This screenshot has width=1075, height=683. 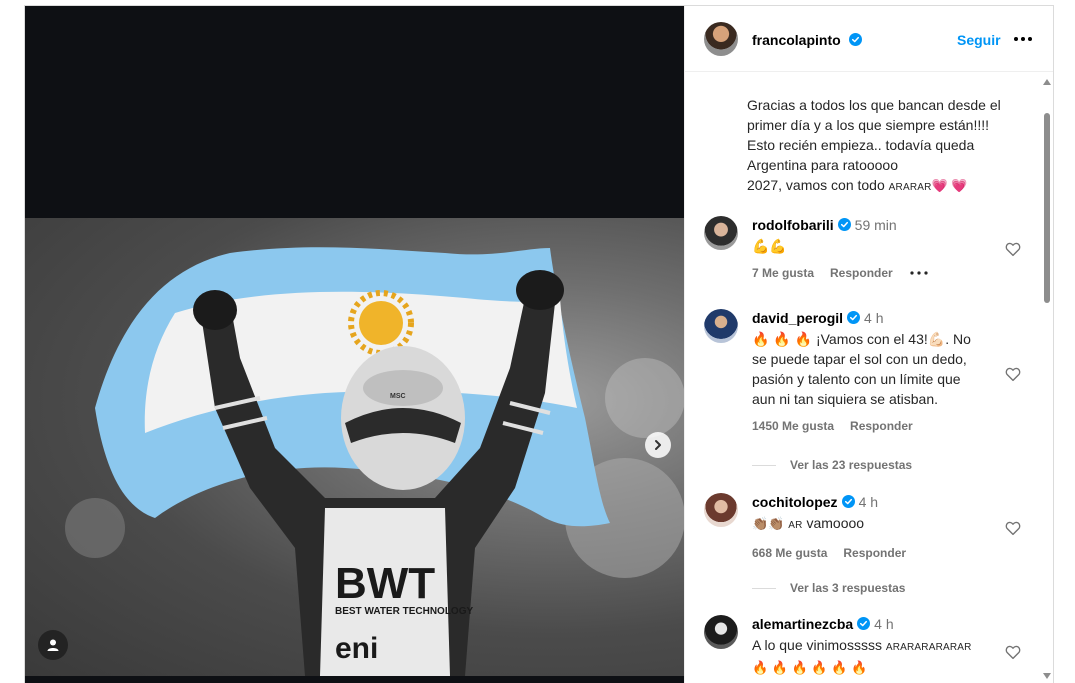 I want to click on comment-likes: 668 Me gusta, so click(x=789, y=553).